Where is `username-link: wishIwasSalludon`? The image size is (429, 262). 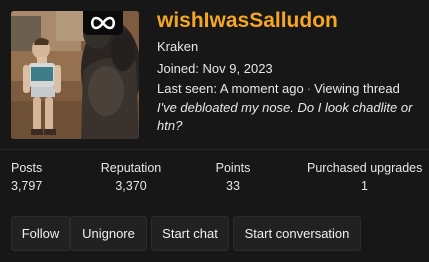
username-link: wishIwasSalludon is located at coordinates (247, 21).